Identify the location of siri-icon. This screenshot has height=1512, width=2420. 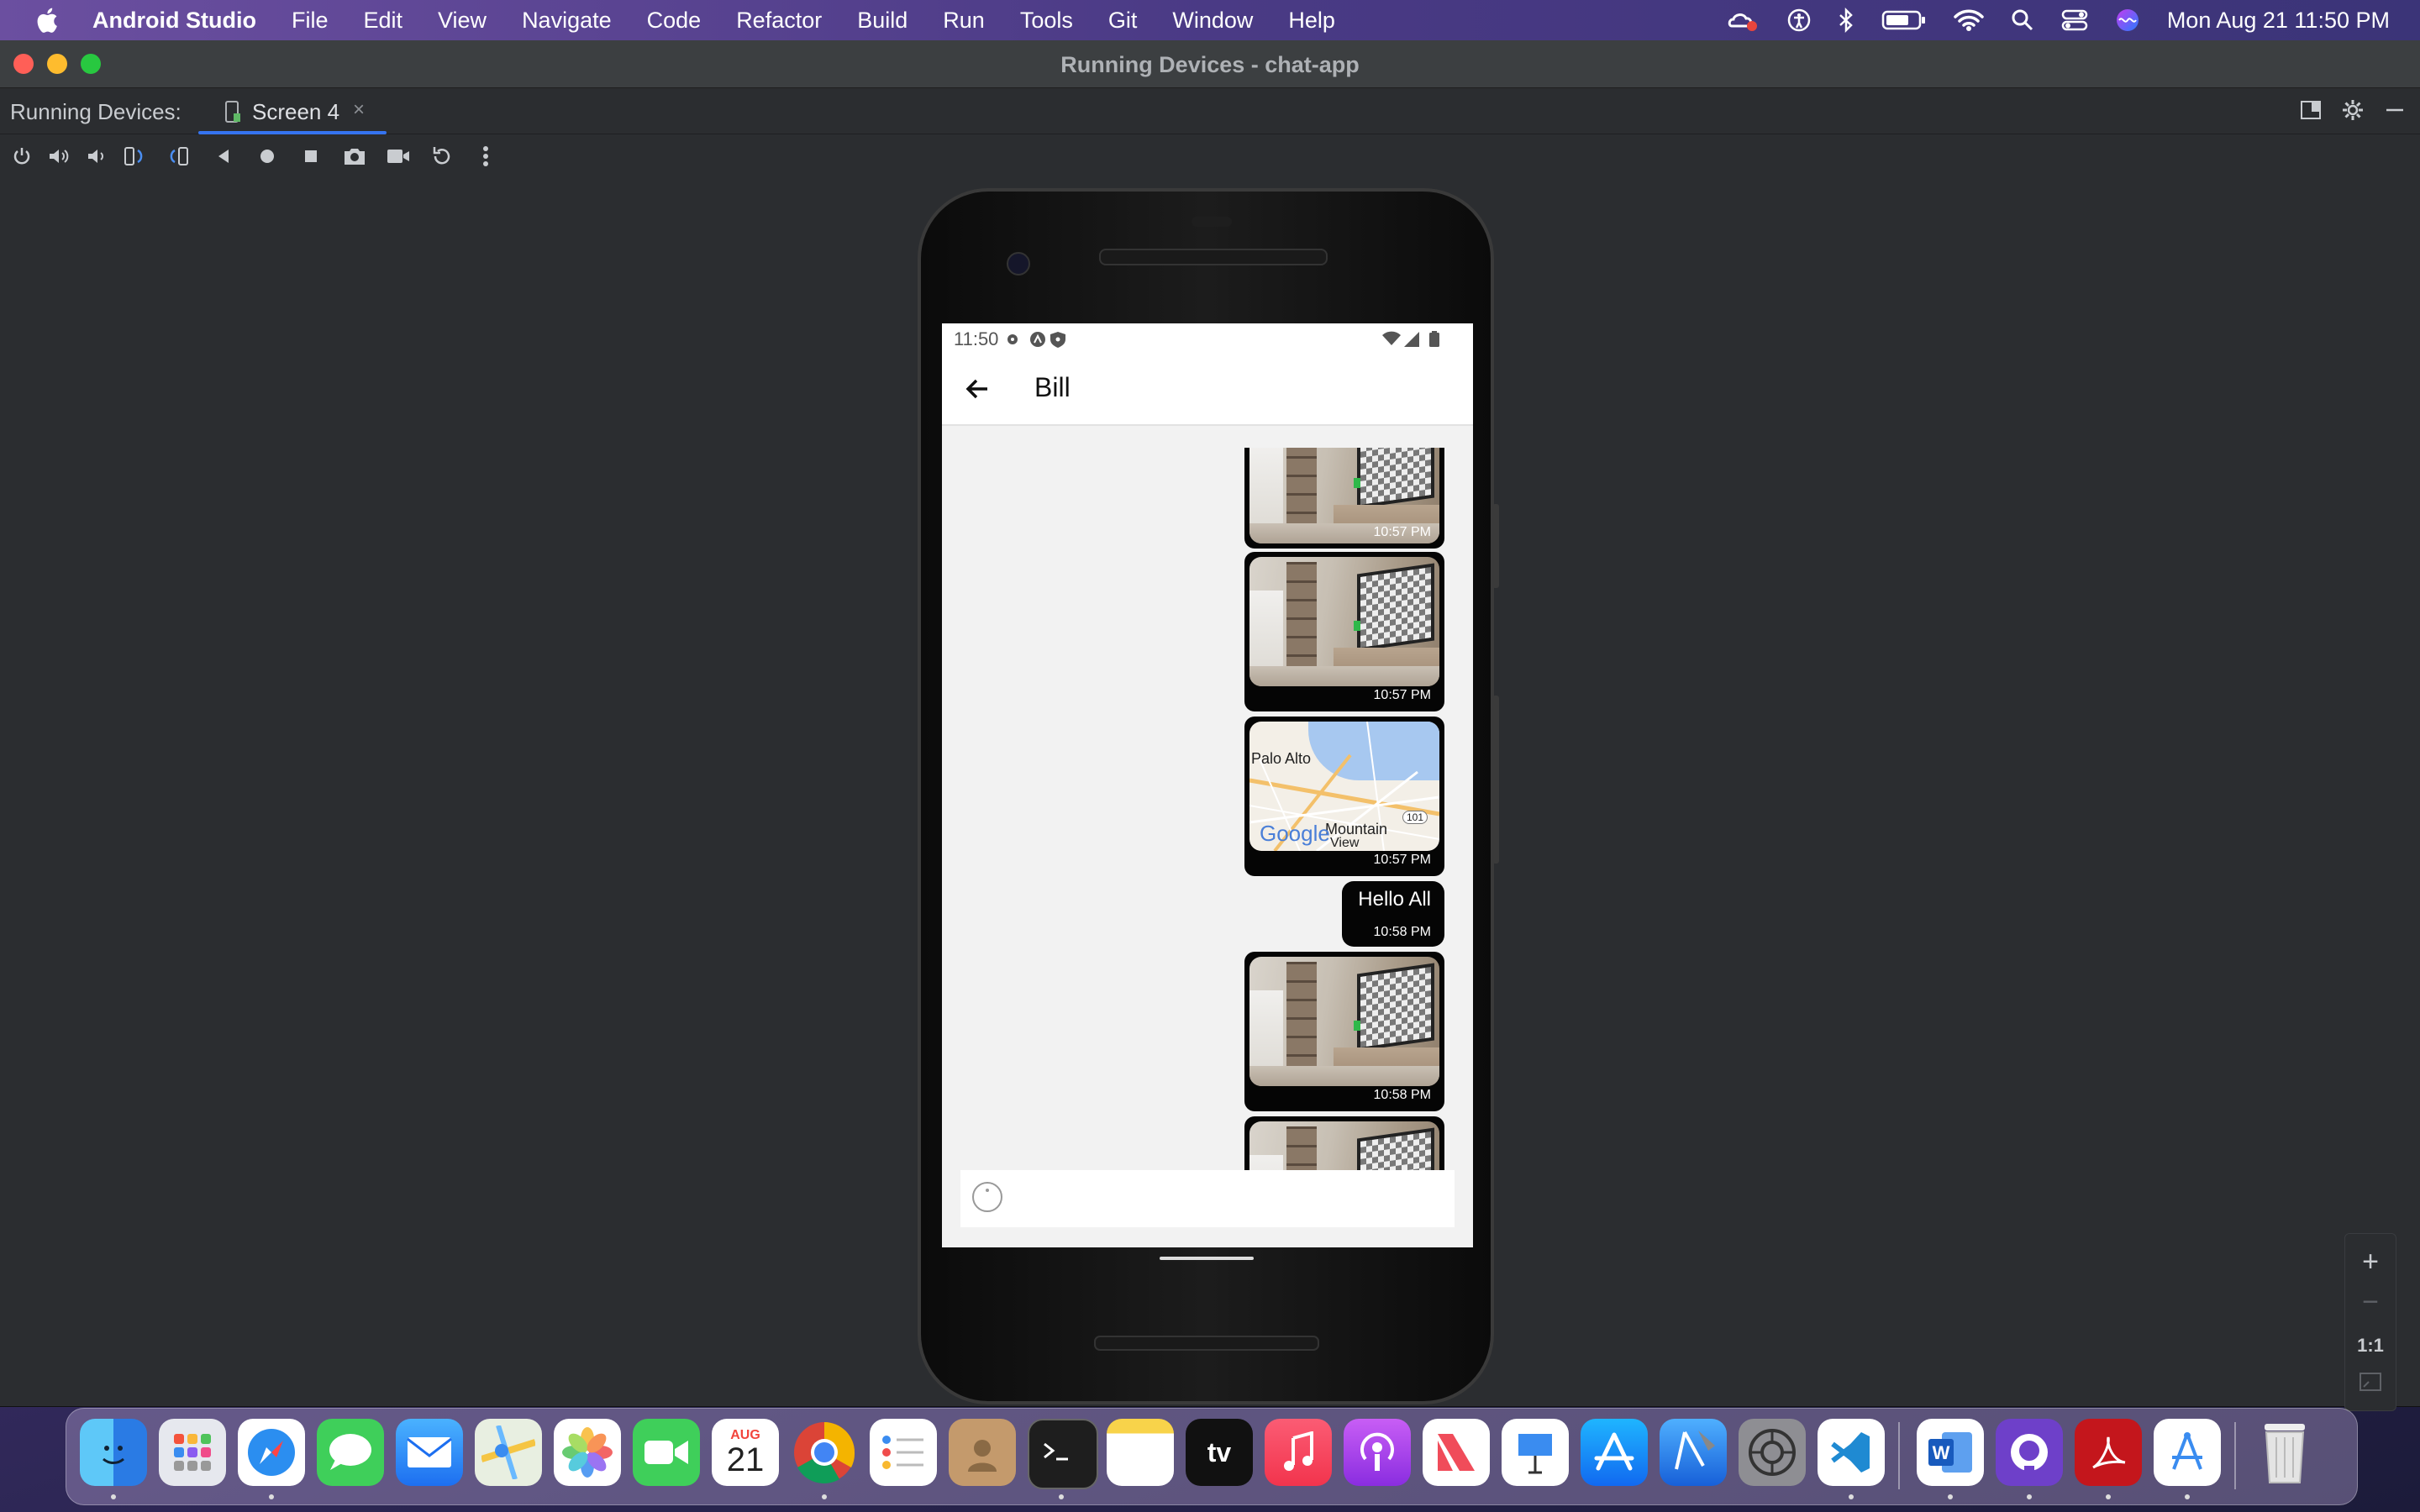
(2127, 20).